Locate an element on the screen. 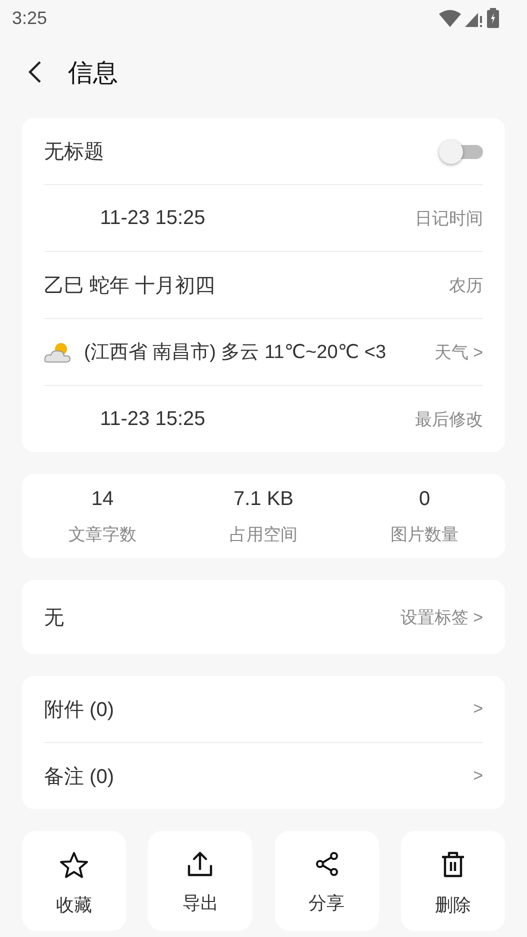  stat-value: 14 is located at coordinates (102, 499).